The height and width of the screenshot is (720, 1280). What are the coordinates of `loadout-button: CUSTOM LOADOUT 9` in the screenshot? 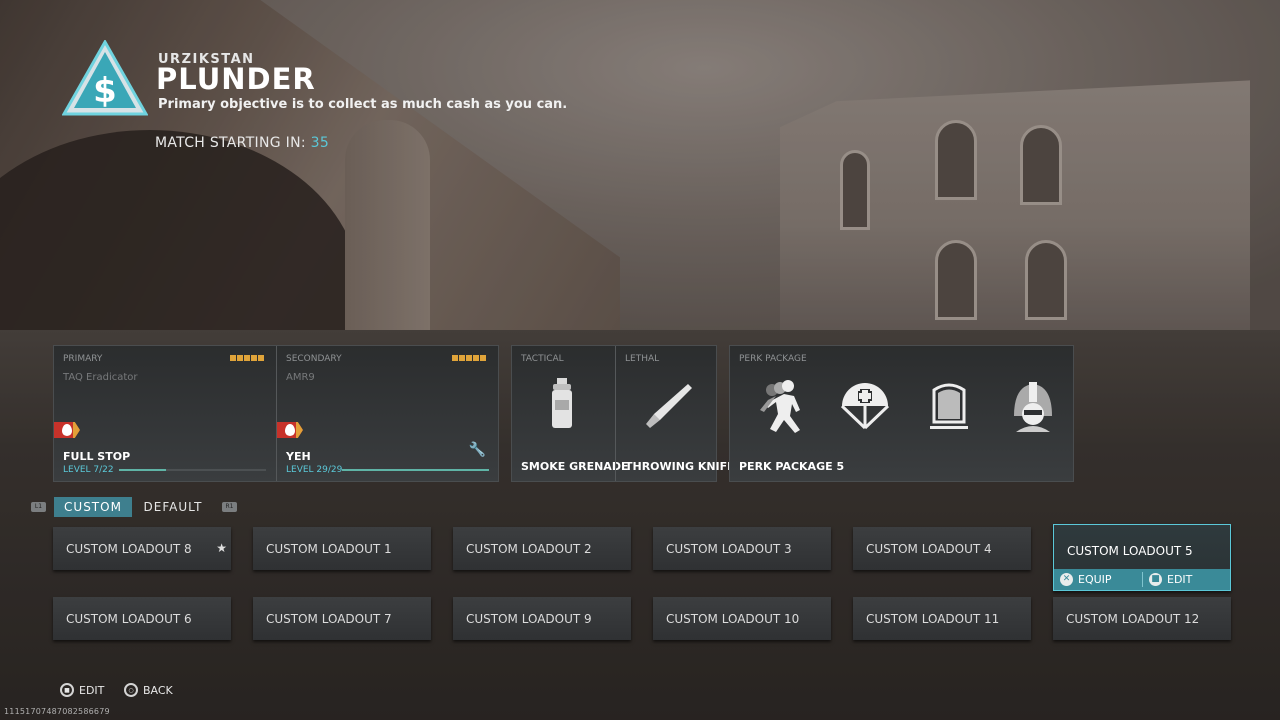 It's located at (542, 618).